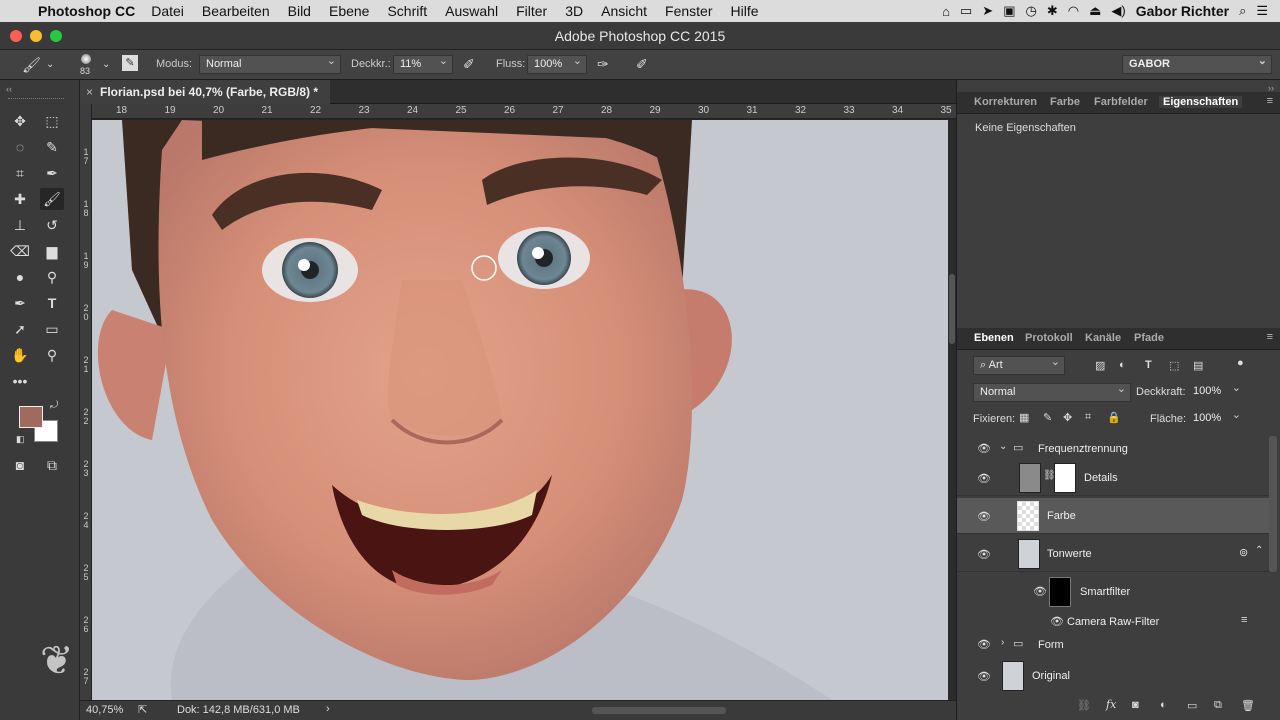 Image resolution: width=1280 pixels, height=720 pixels. Describe the element at coordinates (1005, 102) in the screenshot. I see `tab-korrekturen: Korrekturen` at that location.